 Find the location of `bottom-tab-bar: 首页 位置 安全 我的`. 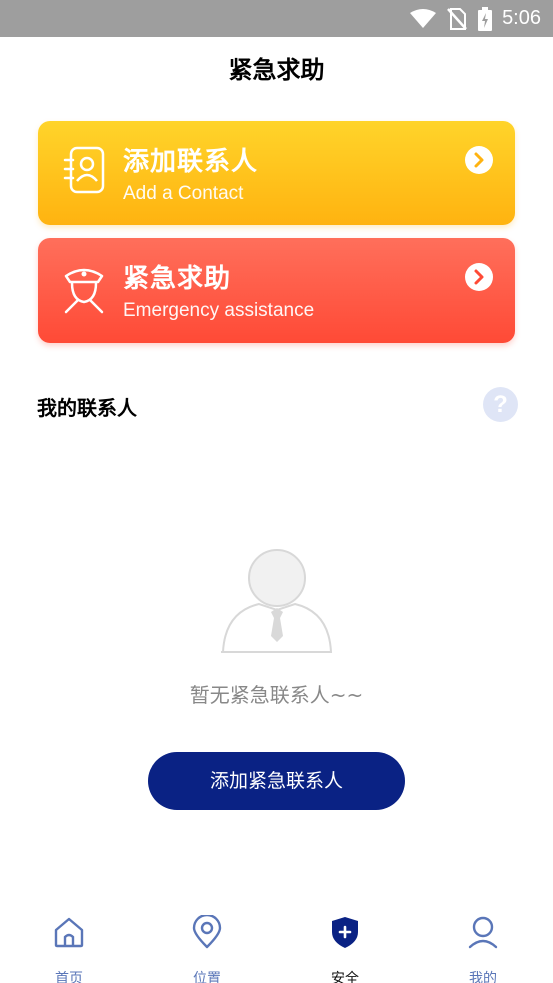

bottom-tab-bar: 首页 位置 安全 我的 is located at coordinates (276, 944).